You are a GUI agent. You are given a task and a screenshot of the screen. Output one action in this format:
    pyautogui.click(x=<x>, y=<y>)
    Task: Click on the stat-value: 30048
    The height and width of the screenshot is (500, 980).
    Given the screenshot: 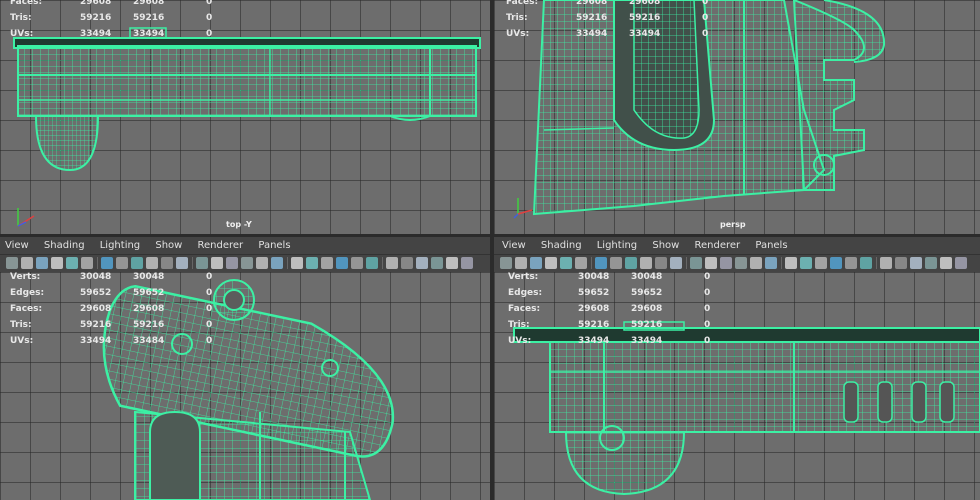 What is the action you would take?
    pyautogui.click(x=149, y=277)
    